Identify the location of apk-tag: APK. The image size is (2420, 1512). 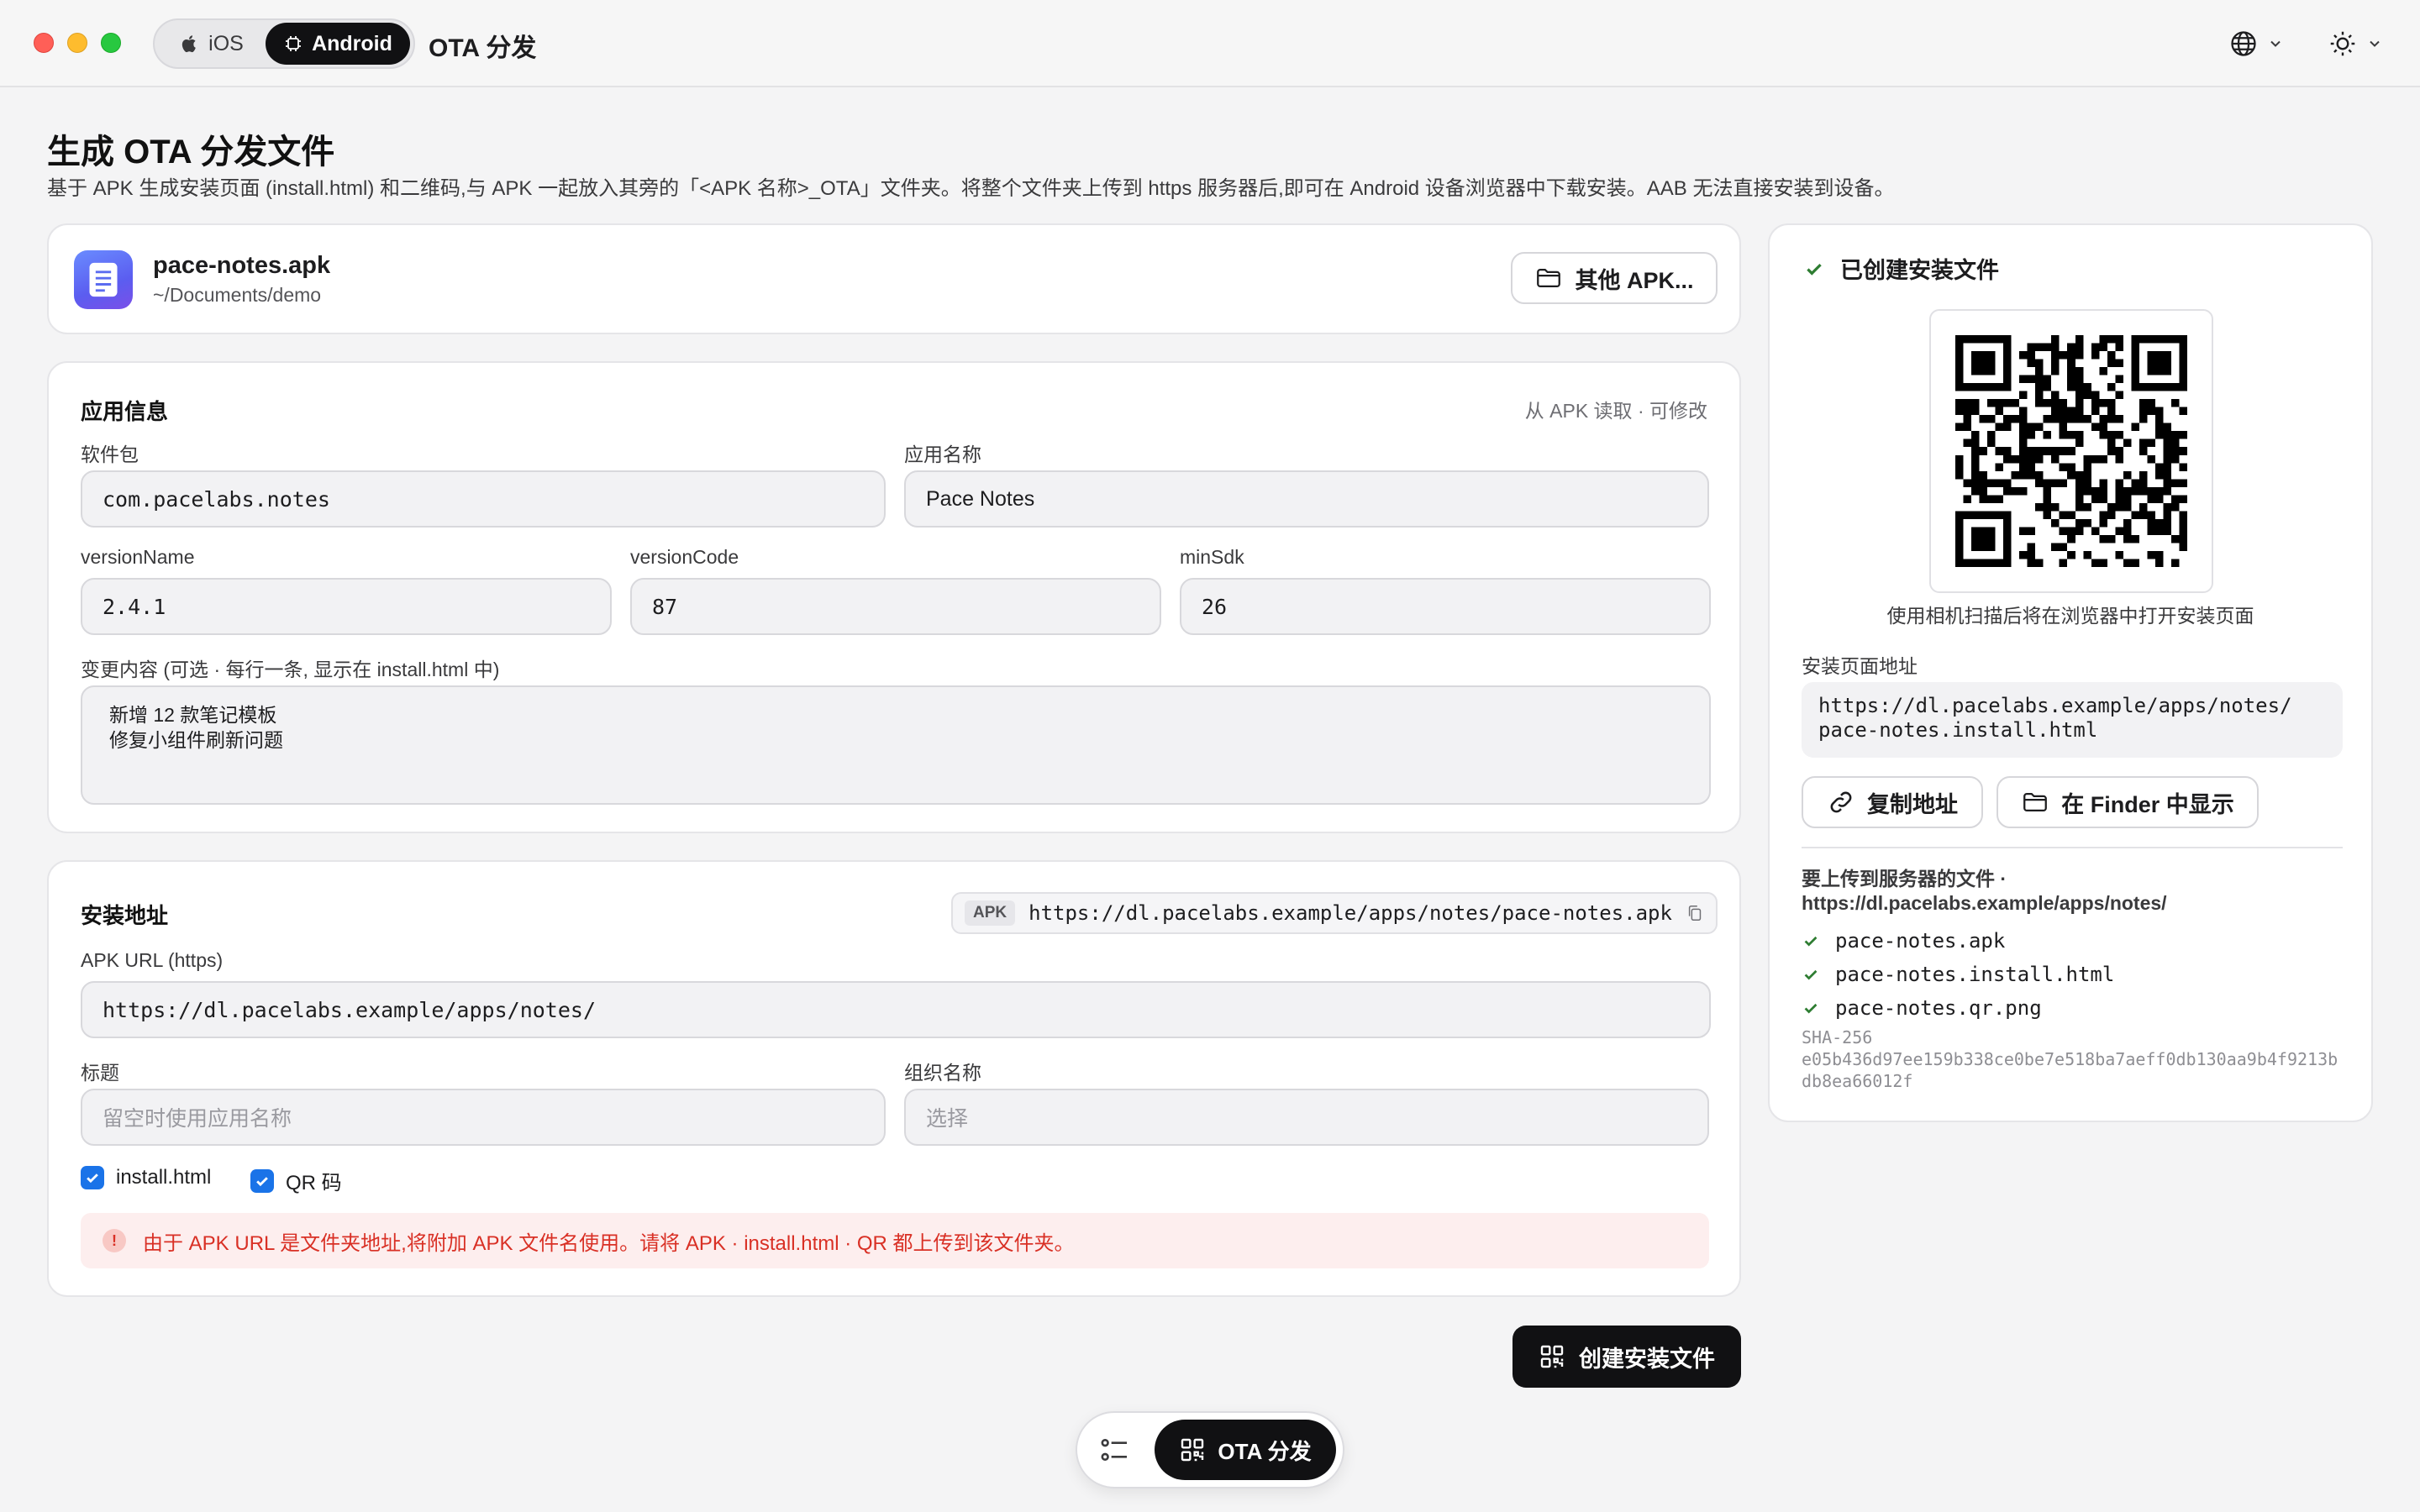
(991, 913).